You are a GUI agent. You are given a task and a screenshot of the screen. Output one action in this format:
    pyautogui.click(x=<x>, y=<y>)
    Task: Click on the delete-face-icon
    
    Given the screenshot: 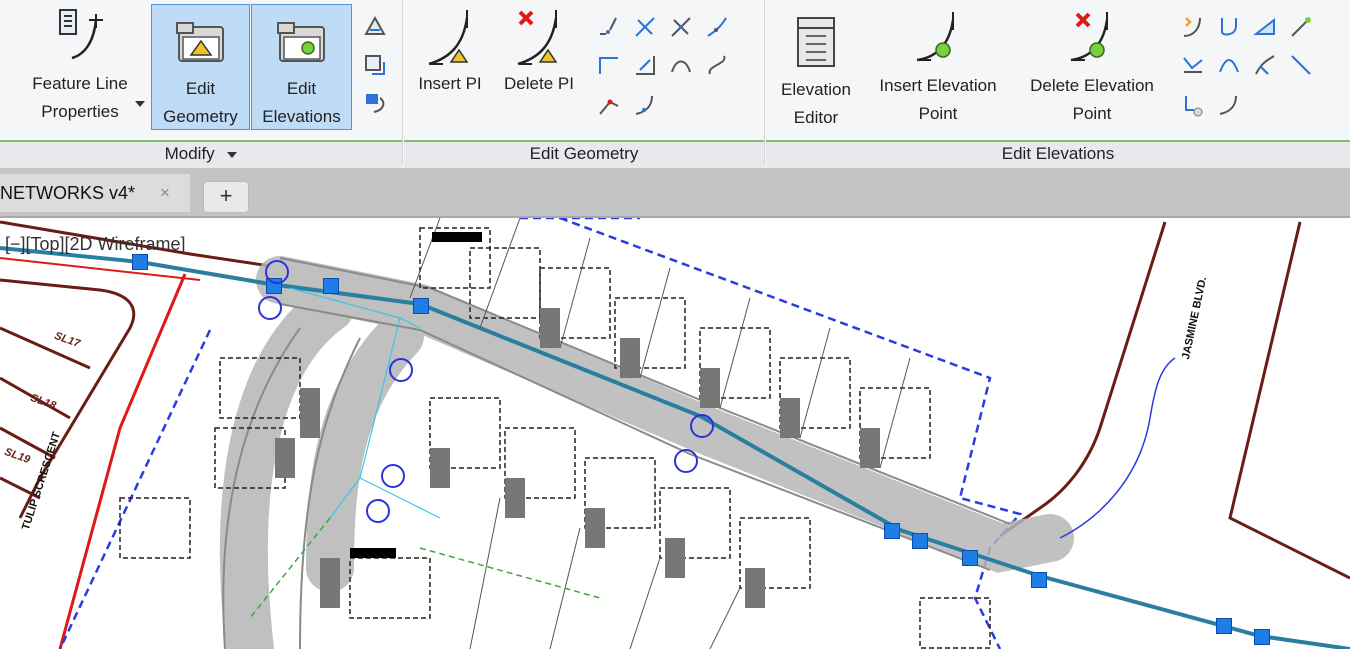 What is the action you would take?
    pyautogui.click(x=375, y=27)
    